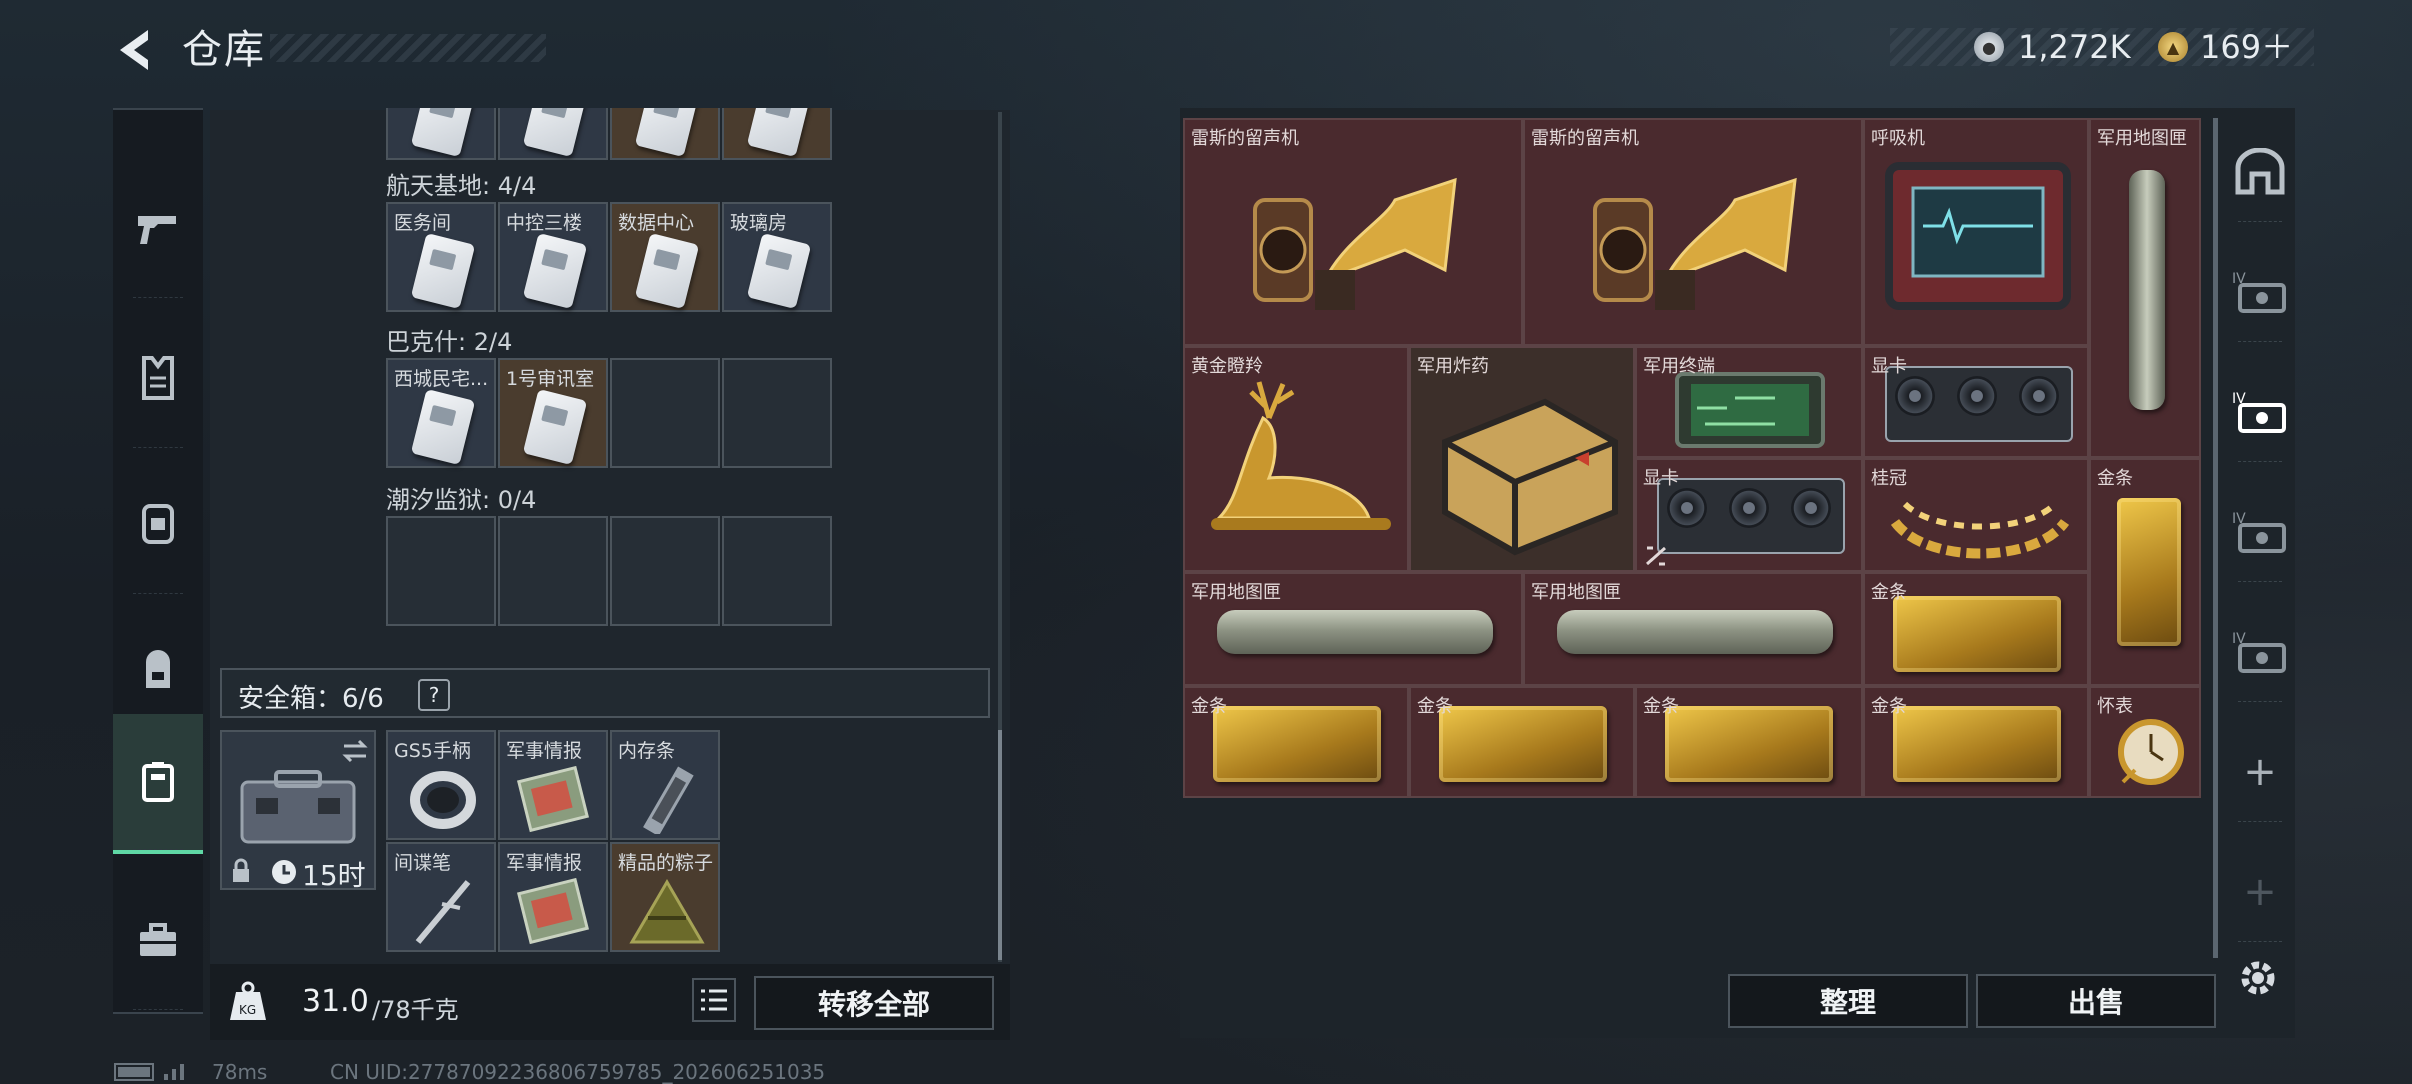 The height and width of the screenshot is (1084, 2412). Describe the element at coordinates (408, 48) in the screenshot. I see `title-stripe` at that location.